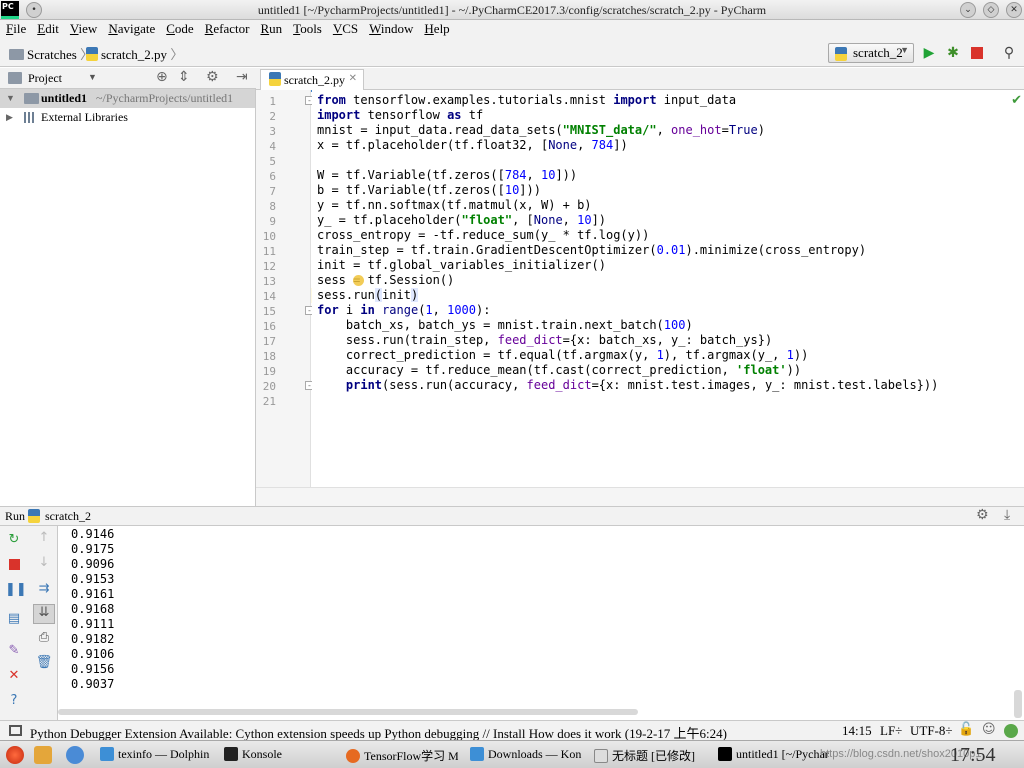 Image resolution: width=1024 pixels, height=768 pixels. I want to click on search-icon: ⚲, so click(1009, 53).